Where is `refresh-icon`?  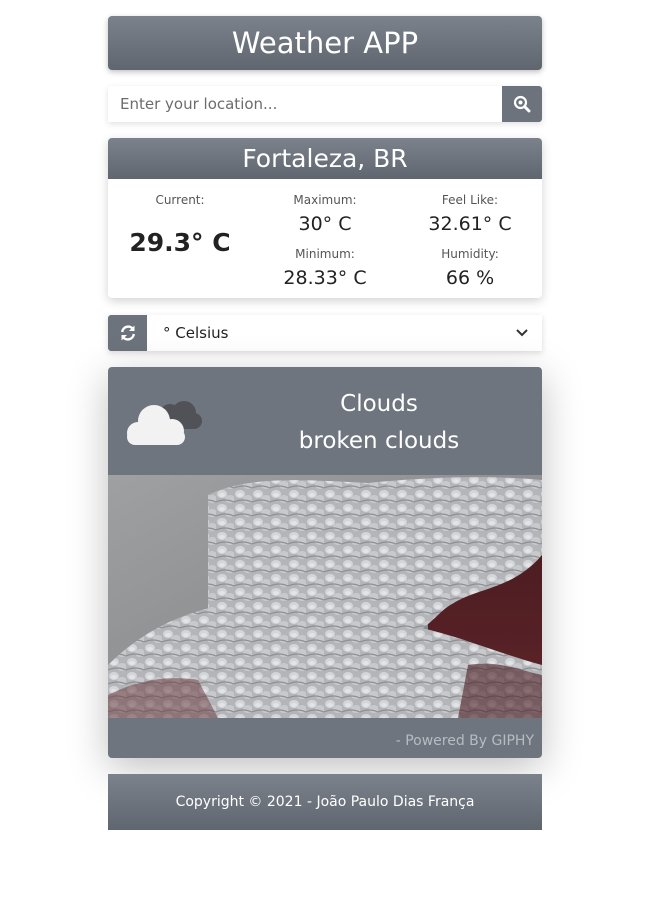
refresh-icon is located at coordinates (127, 333).